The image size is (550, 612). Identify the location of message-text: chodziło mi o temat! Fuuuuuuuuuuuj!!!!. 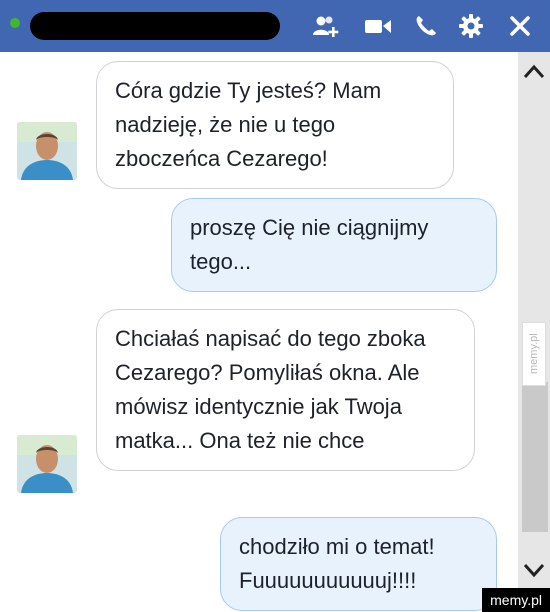
(337, 563).